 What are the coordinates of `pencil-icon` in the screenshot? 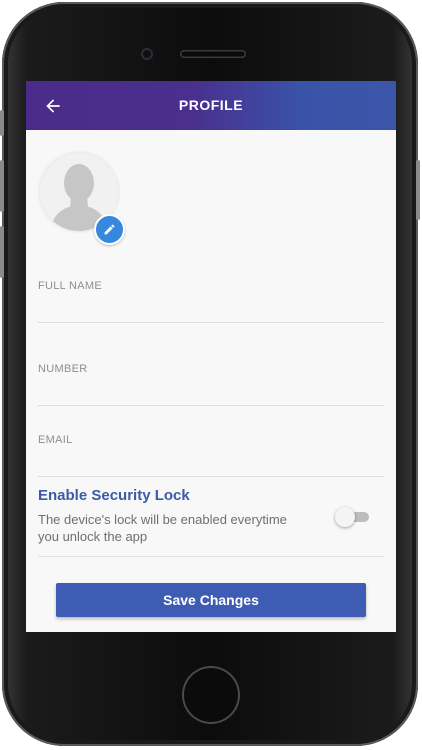 It's located at (109, 229).